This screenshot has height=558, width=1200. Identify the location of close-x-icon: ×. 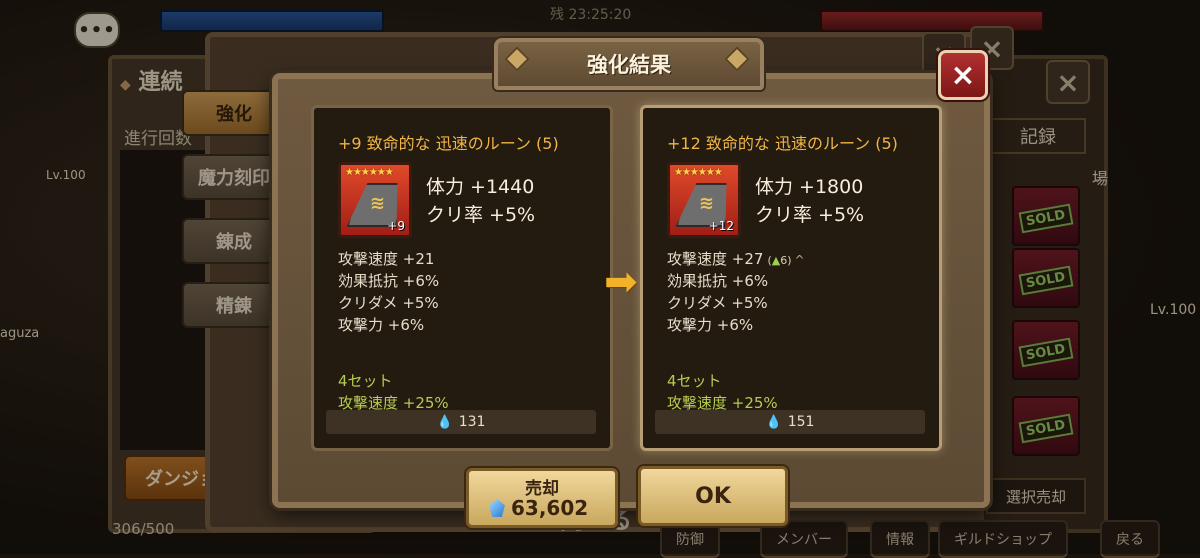
(963, 75).